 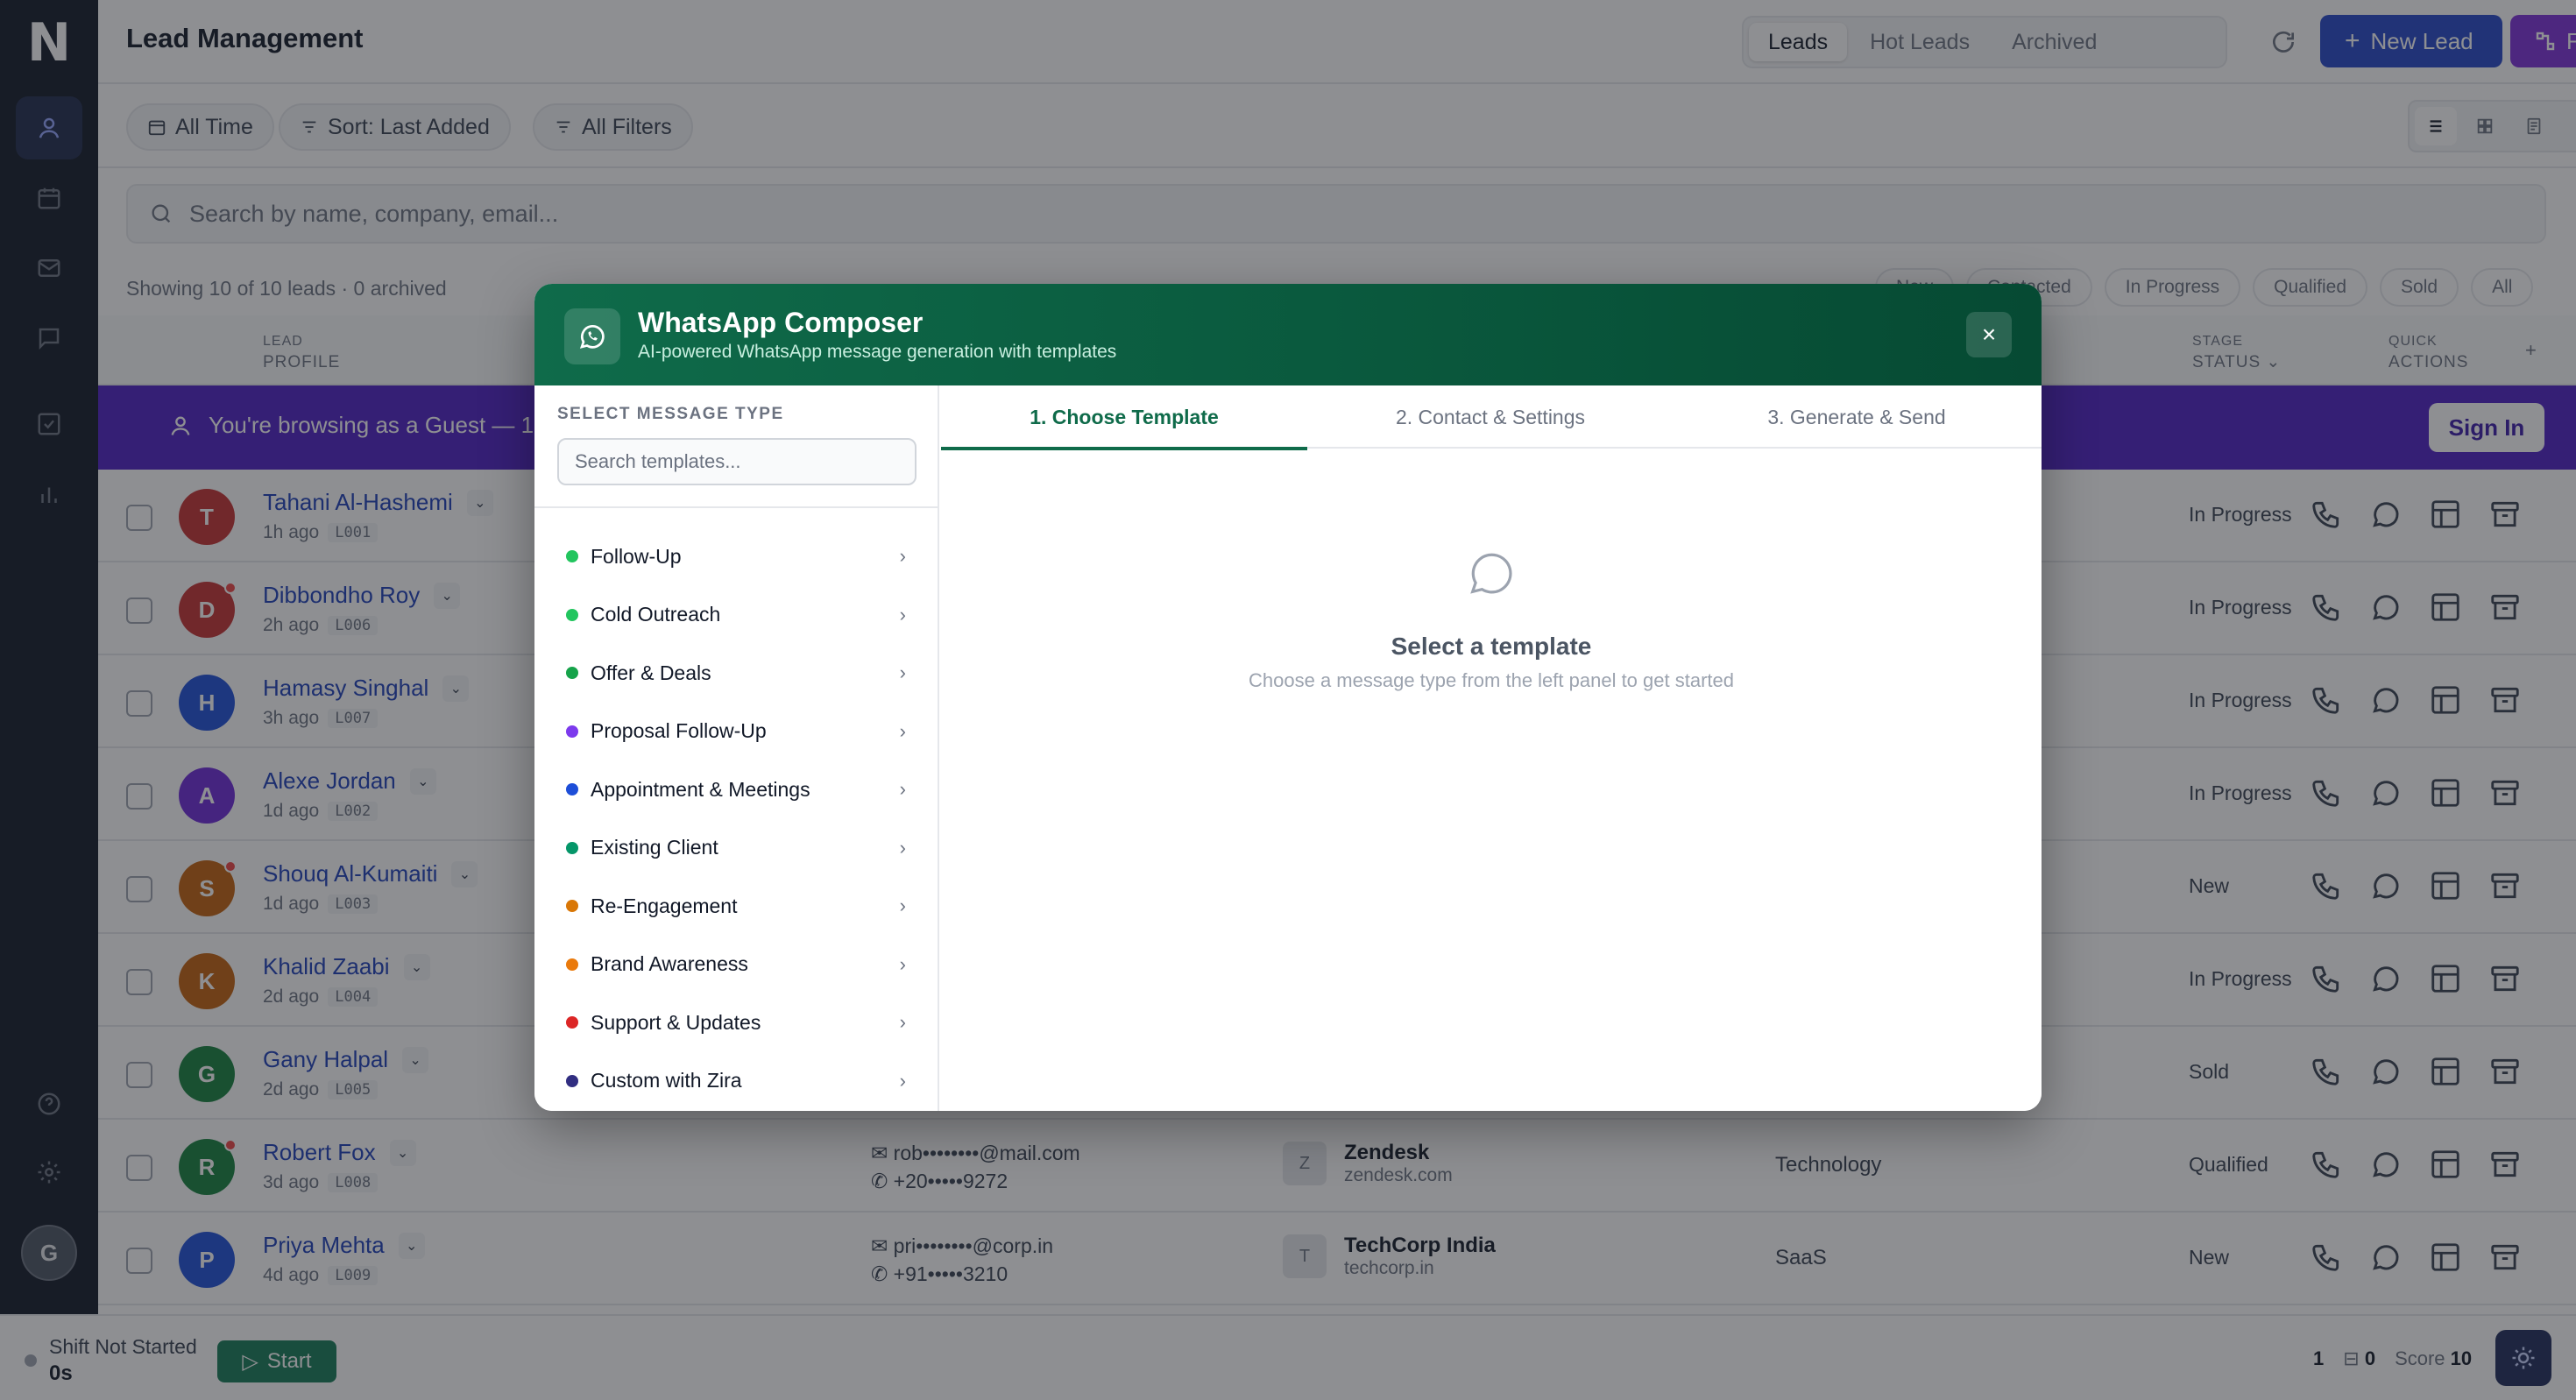 I want to click on whatsapp-icon, so click(x=592, y=336).